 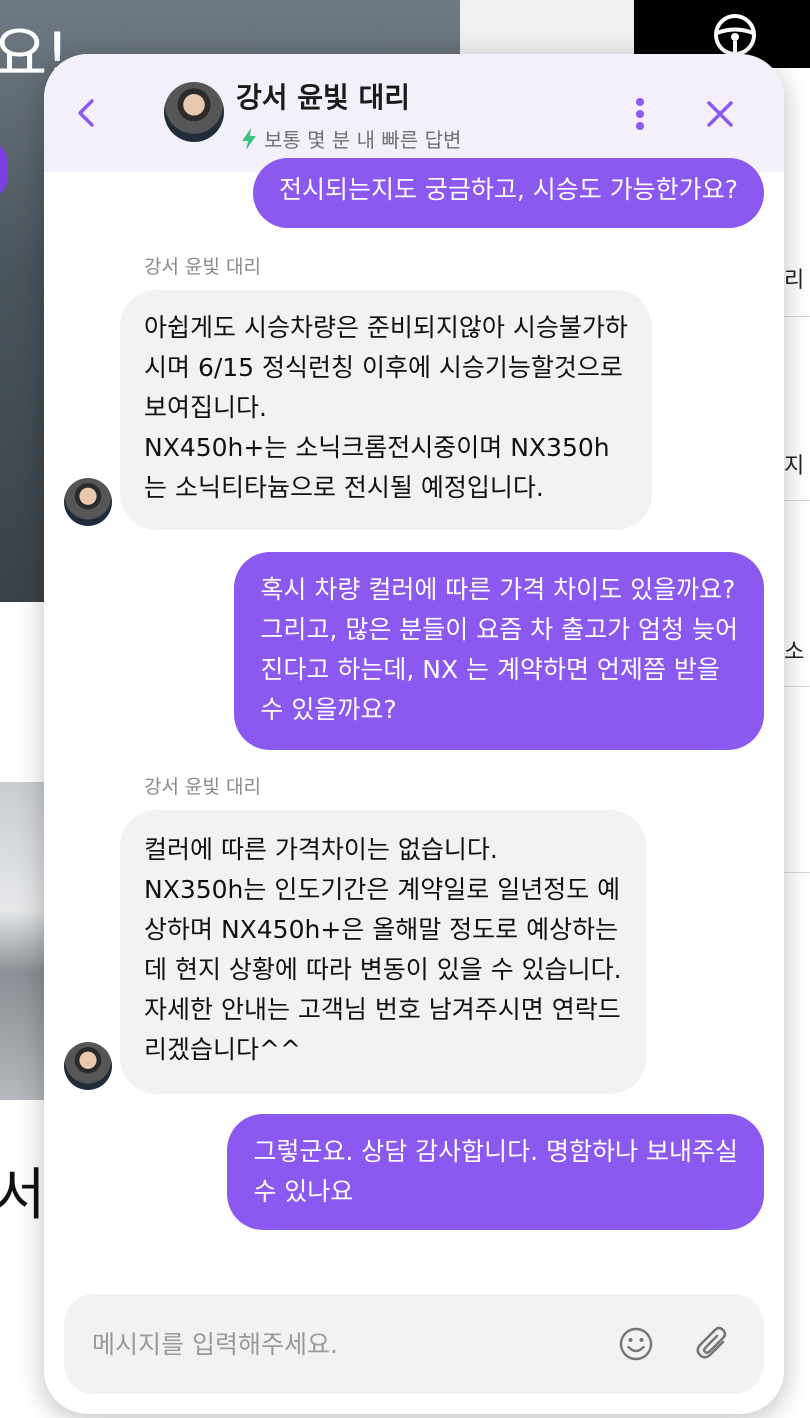 I want to click on user-message: 전시되는지도 궁금하고, 시승도 가능한가요?, so click(x=508, y=193).